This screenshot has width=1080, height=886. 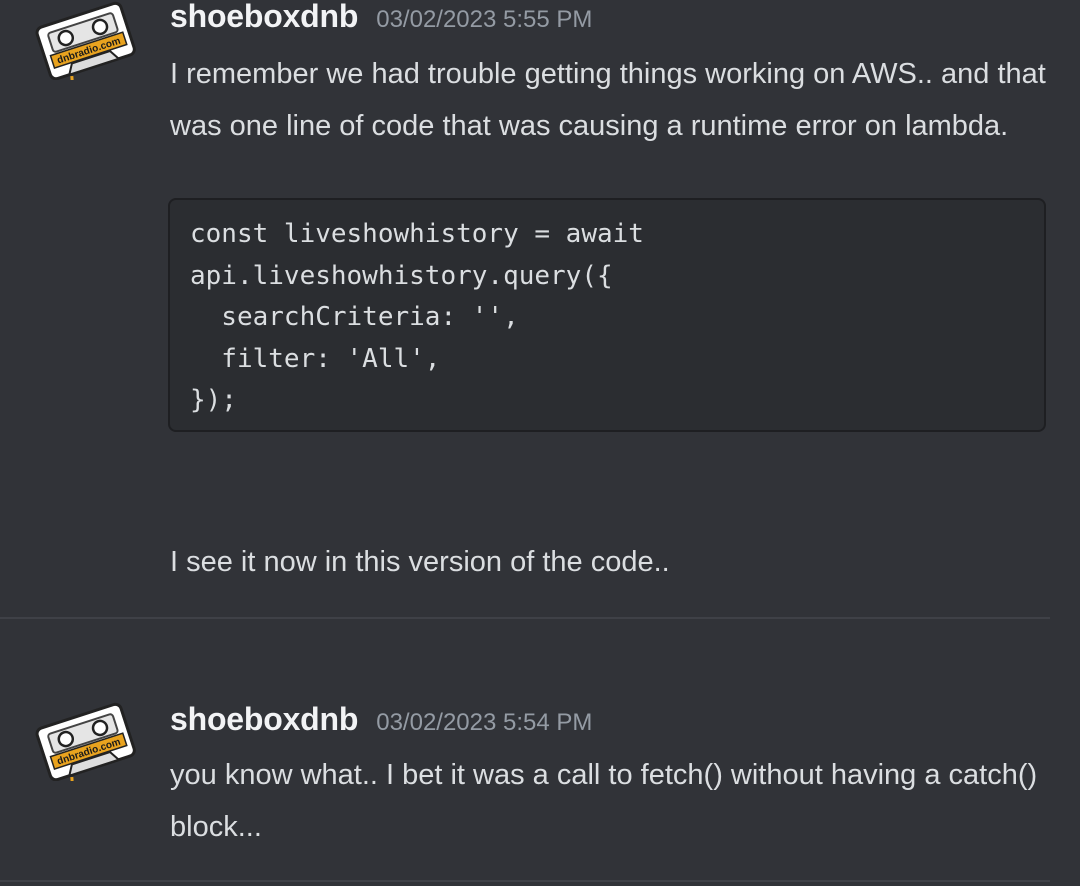 What do you see at coordinates (484, 722) in the screenshot?
I see `timestamp: 03/02/2023 5:54 PM` at bounding box center [484, 722].